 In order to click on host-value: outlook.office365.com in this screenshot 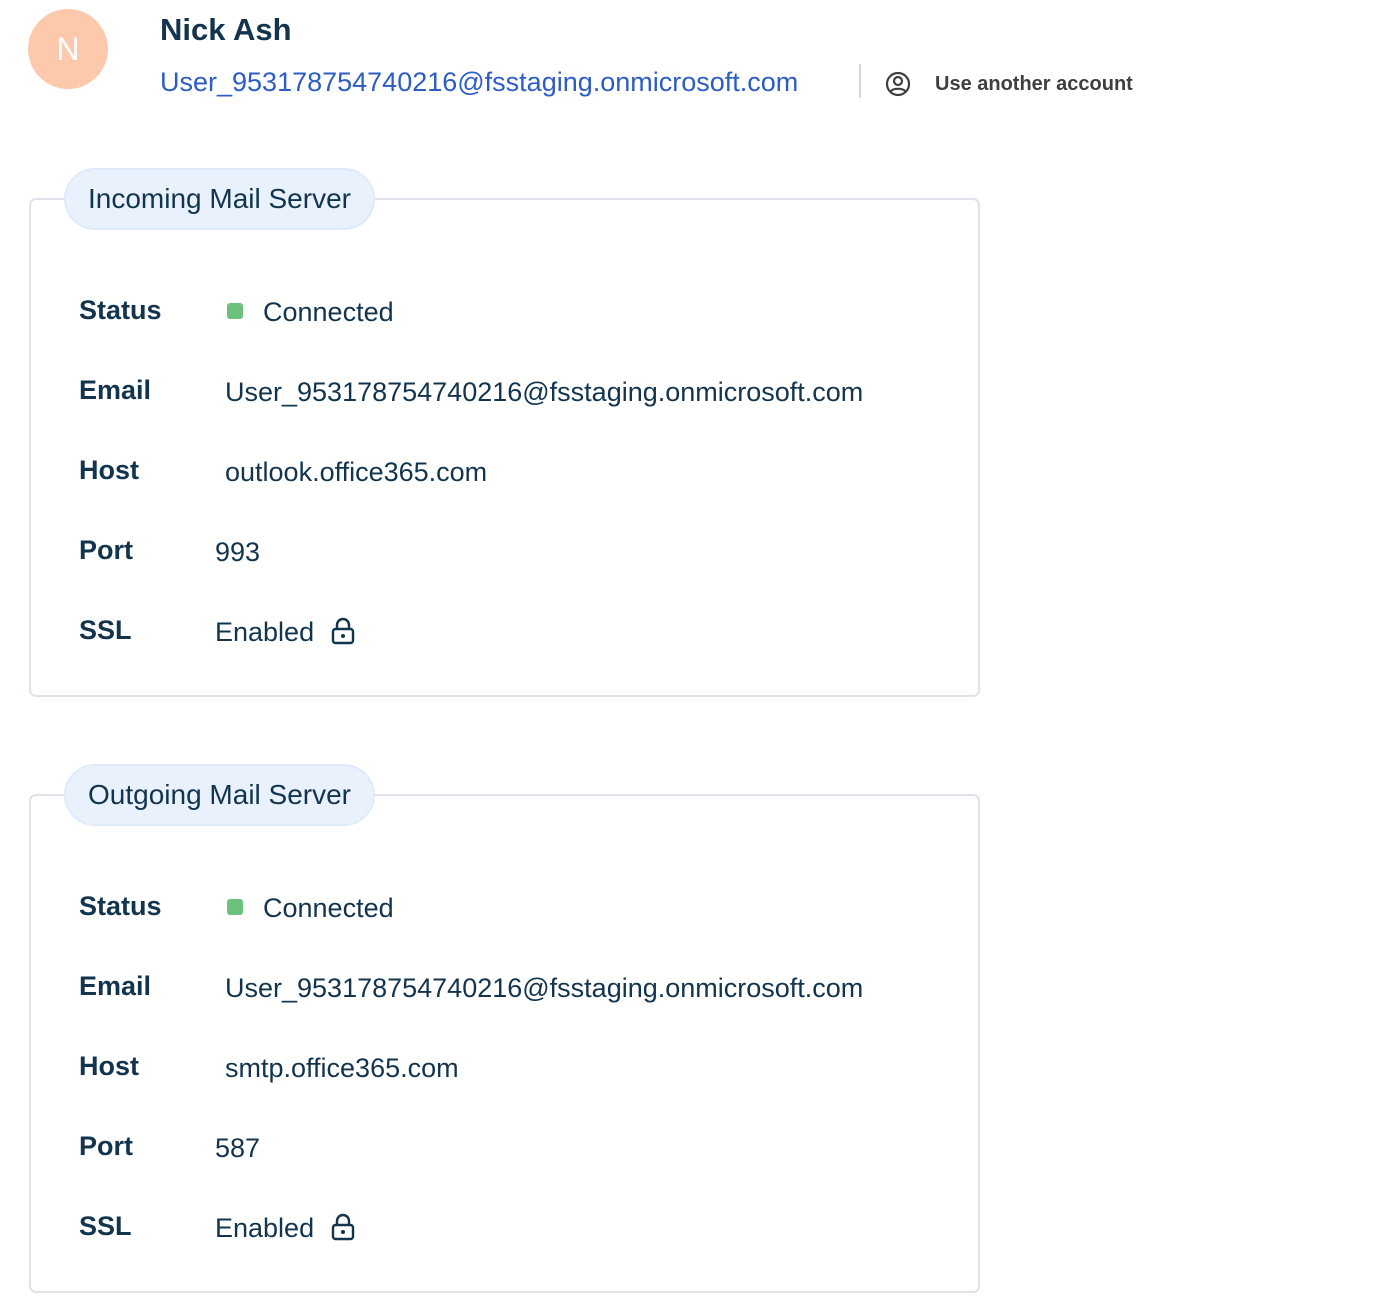, I will do `click(356, 472)`.